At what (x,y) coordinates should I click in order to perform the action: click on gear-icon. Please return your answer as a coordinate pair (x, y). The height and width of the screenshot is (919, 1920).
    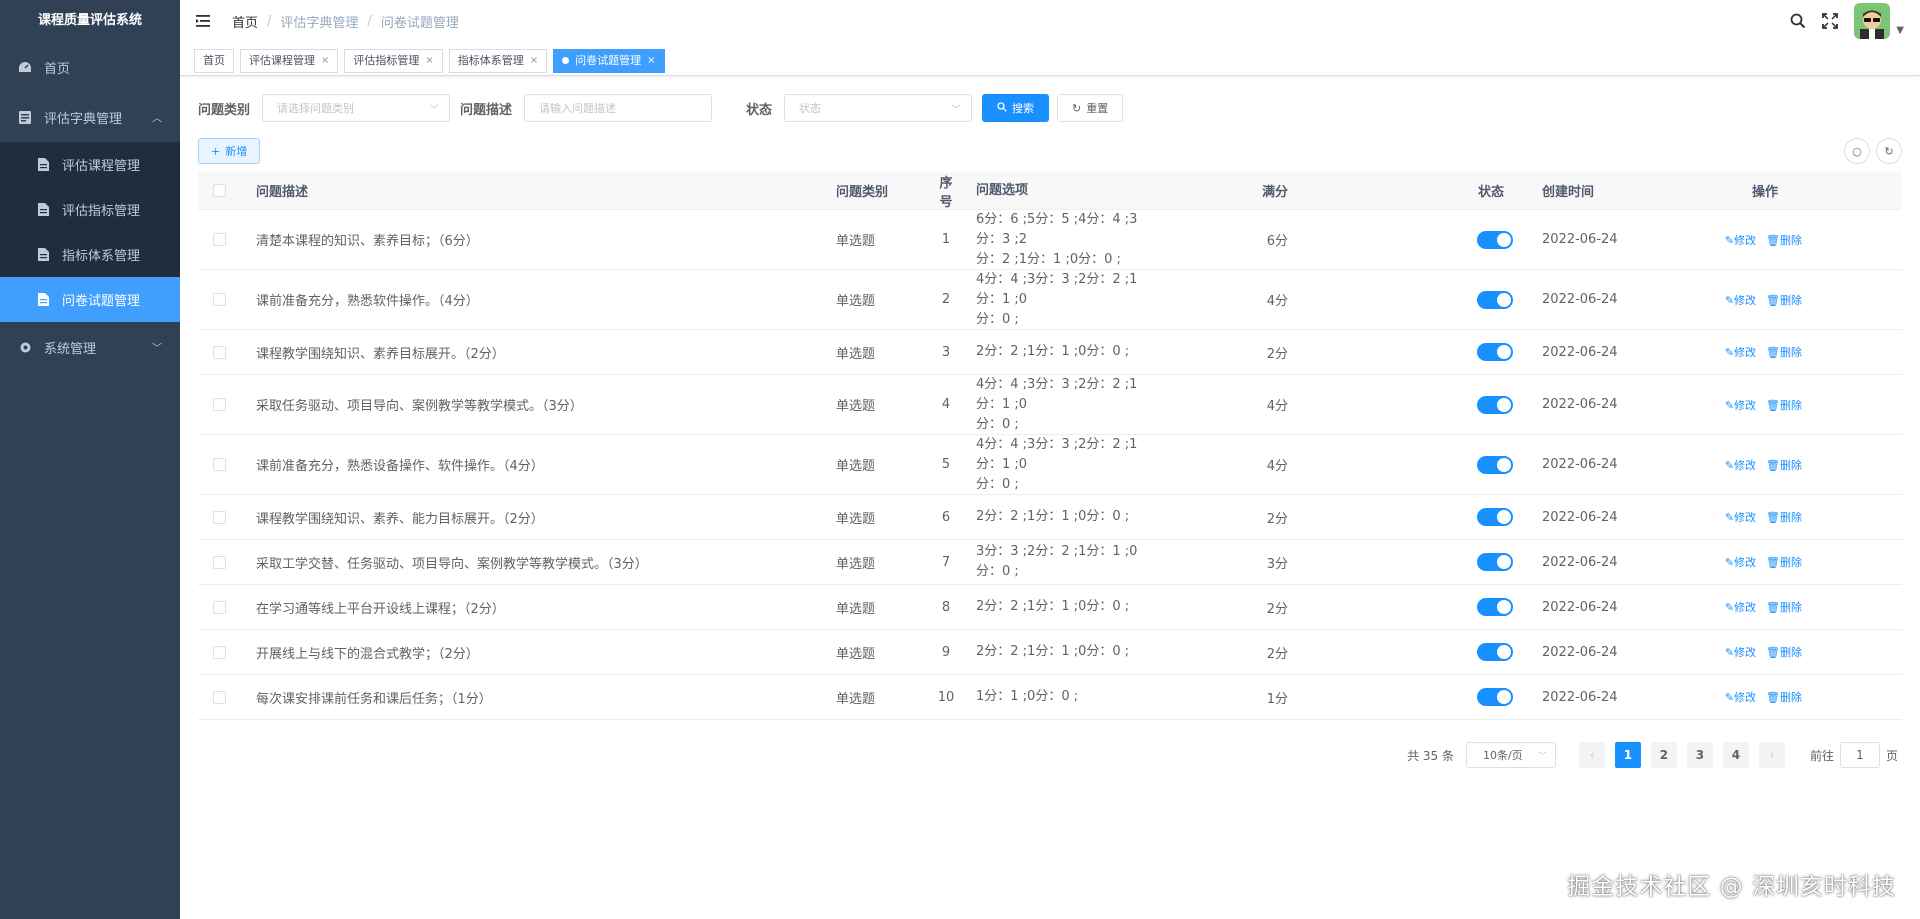
    Looking at the image, I should click on (25, 347).